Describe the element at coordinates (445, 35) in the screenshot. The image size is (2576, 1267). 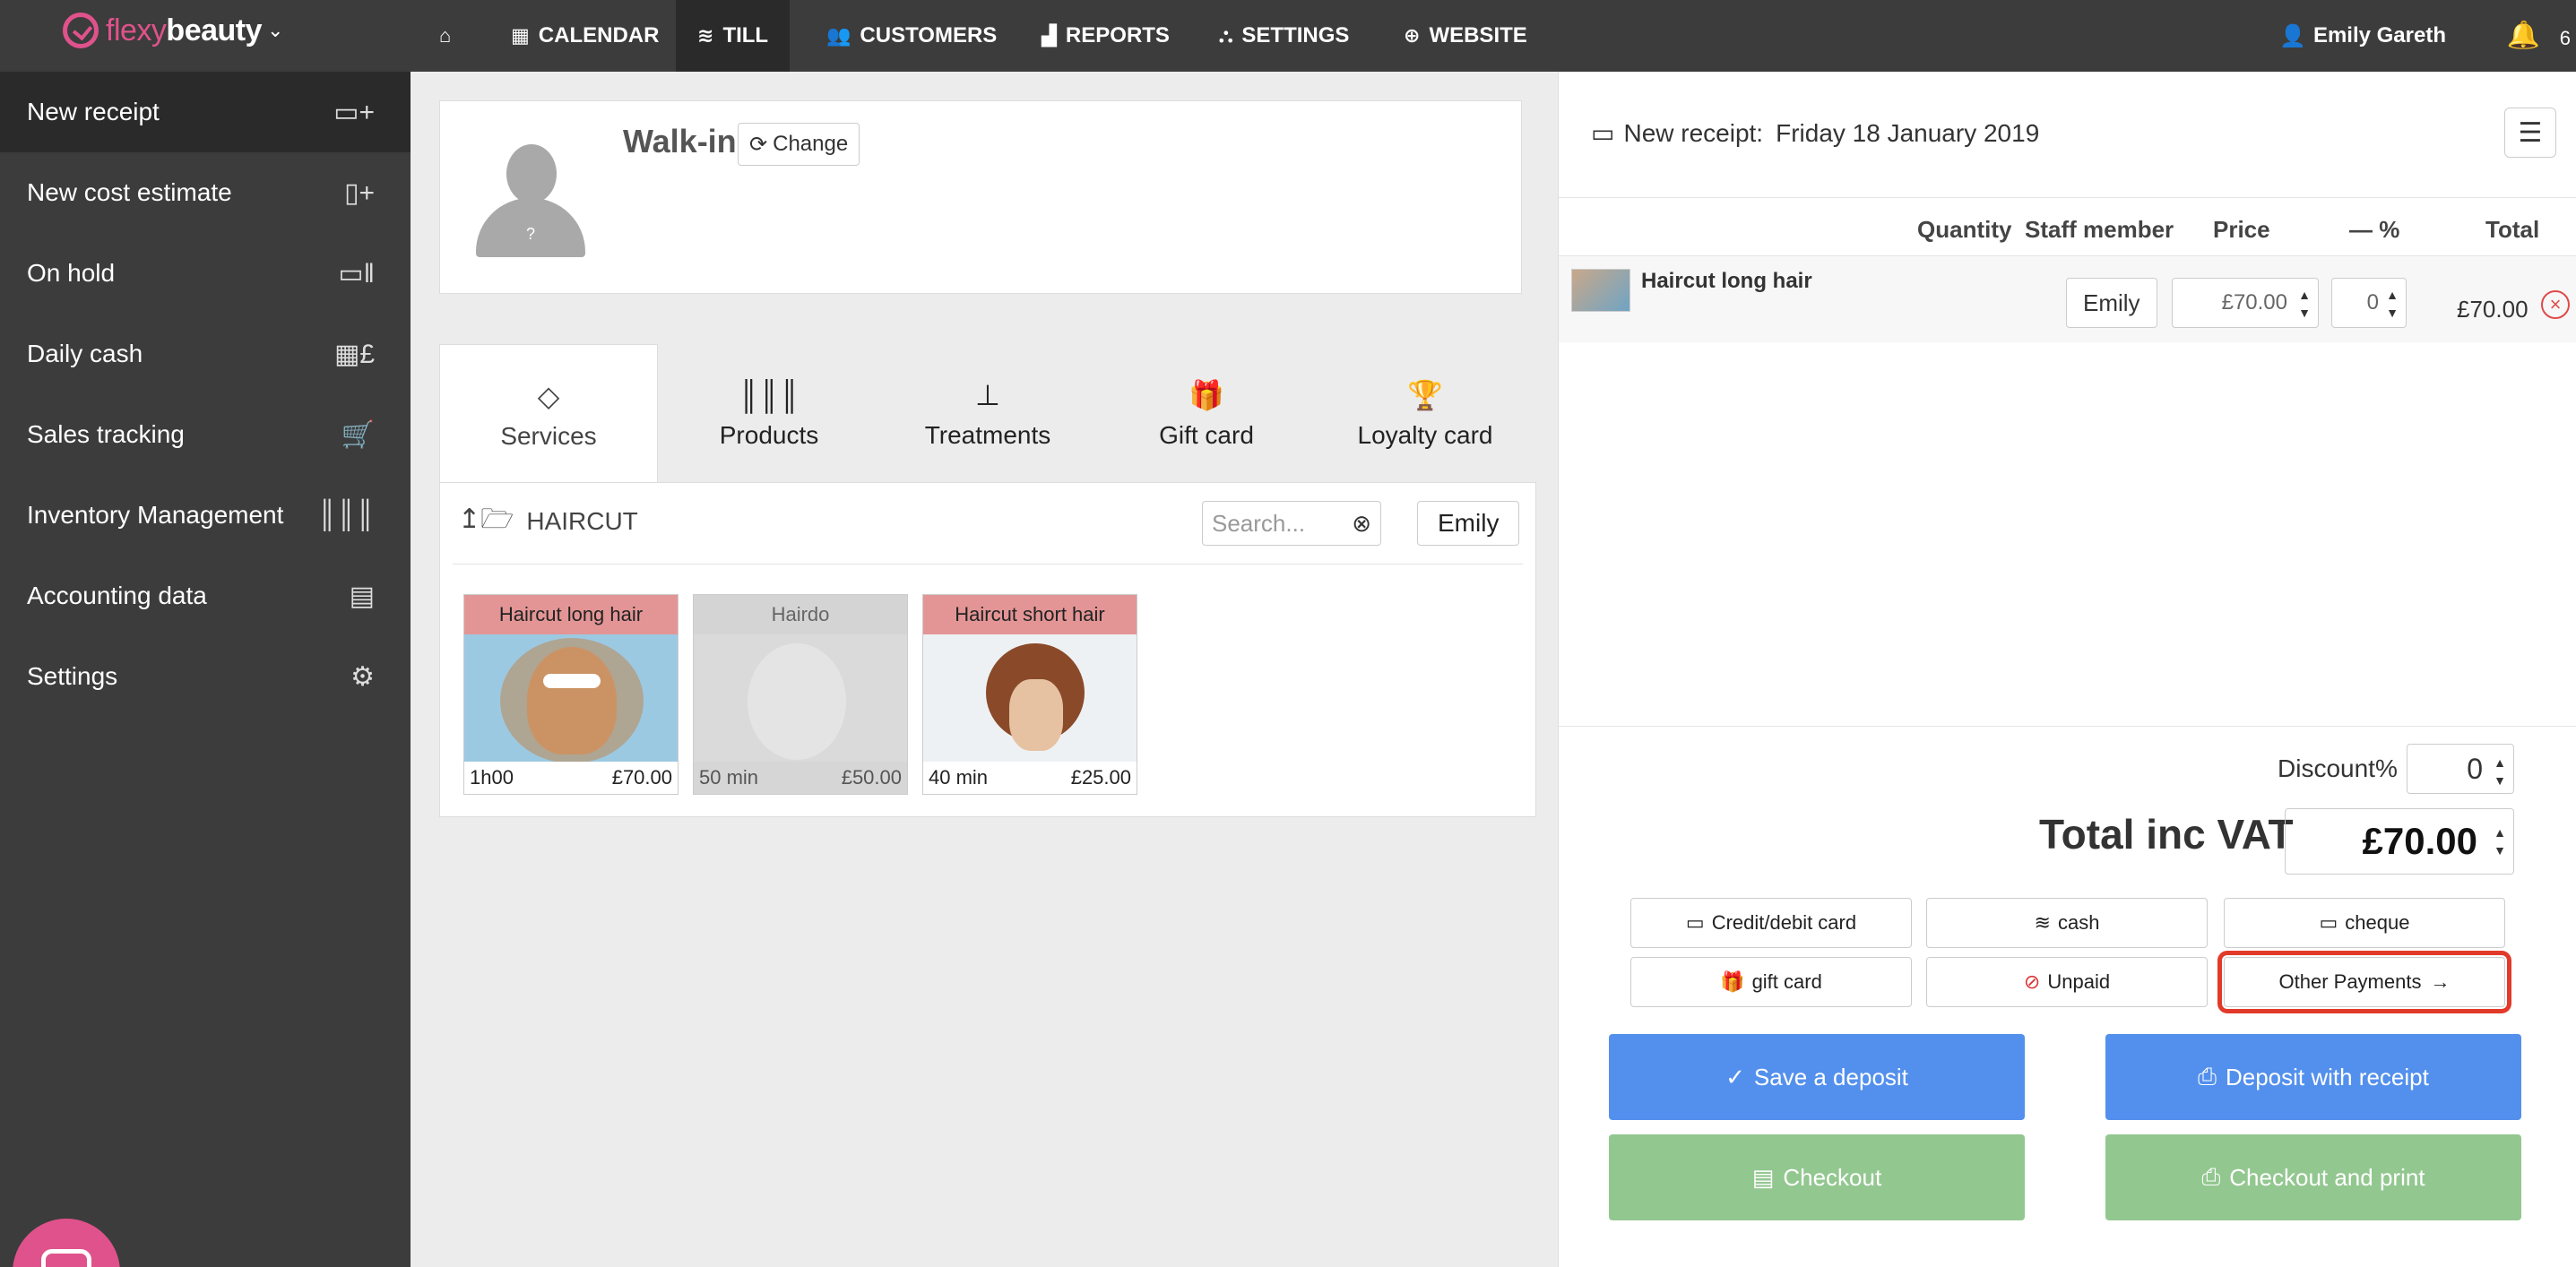
I see `home-icon: ⌂` at that location.